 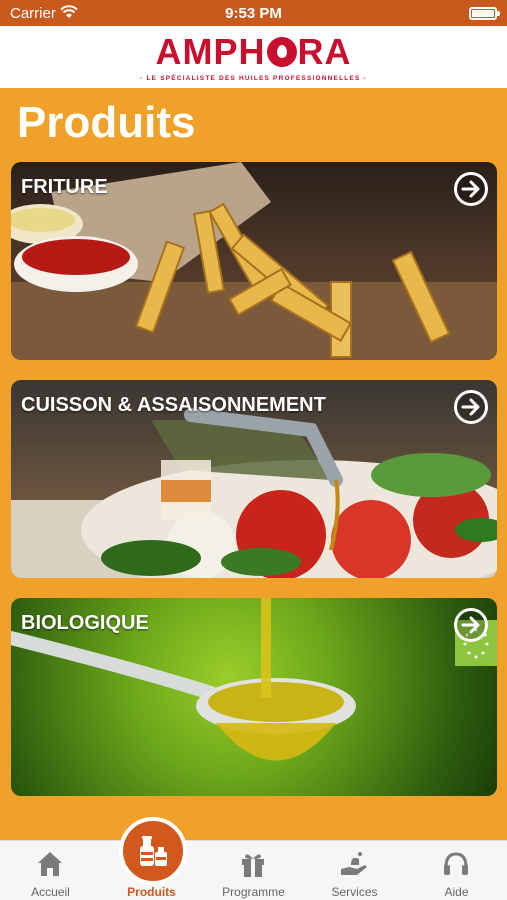 I want to click on battery-icon, so click(x=484, y=13).